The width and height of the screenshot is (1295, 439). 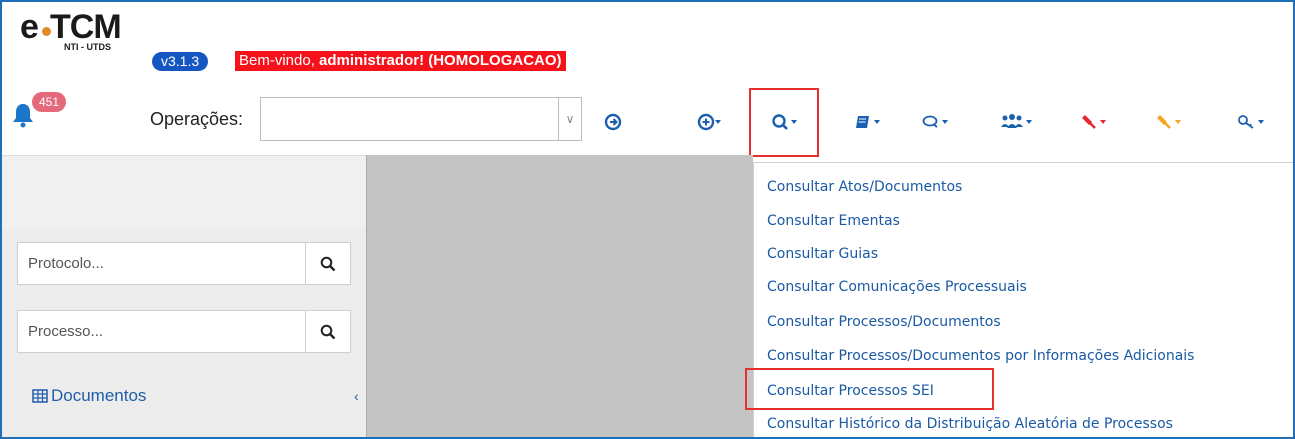 I want to click on chevron-left-icon: ‹, so click(x=356, y=396).